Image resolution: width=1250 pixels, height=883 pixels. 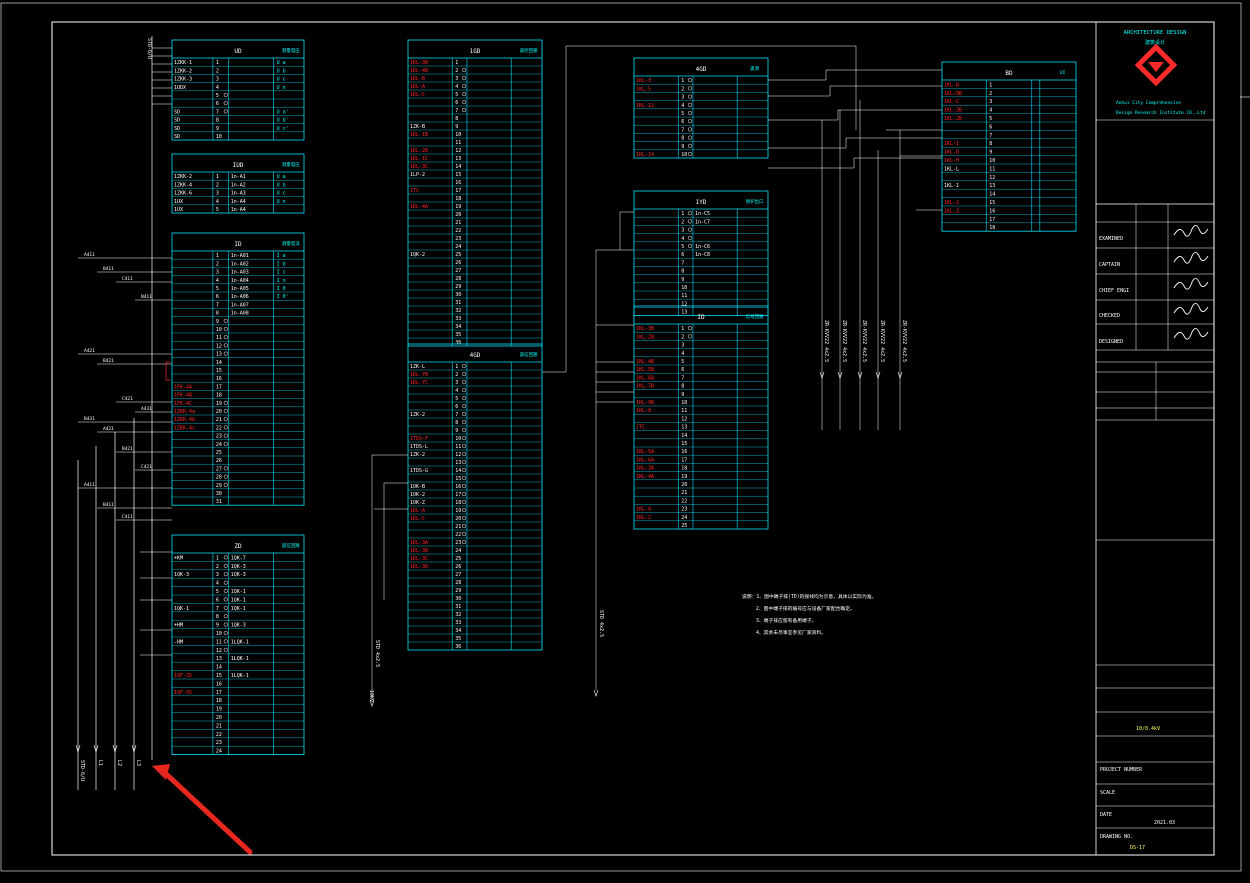 I want to click on block-outline, so click(x=701, y=108).